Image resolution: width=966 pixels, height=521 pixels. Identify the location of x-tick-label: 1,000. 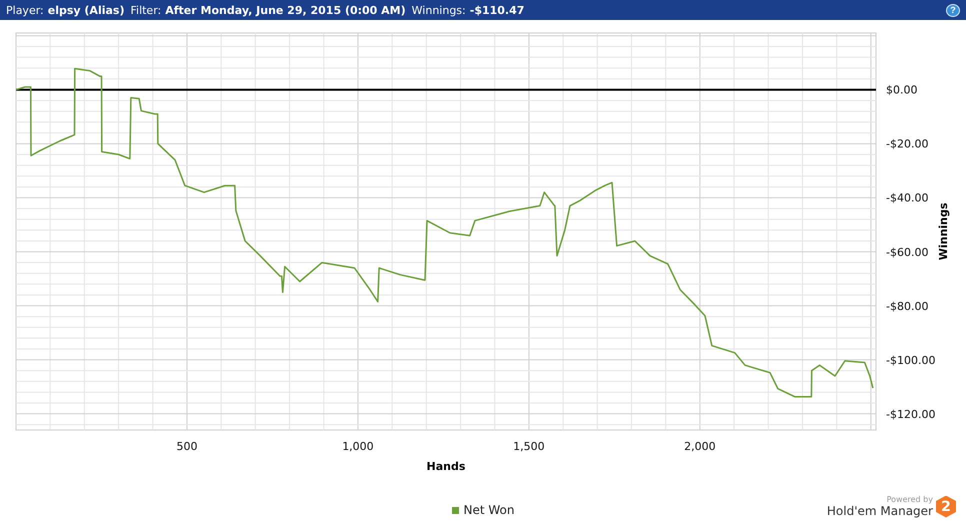
(358, 446).